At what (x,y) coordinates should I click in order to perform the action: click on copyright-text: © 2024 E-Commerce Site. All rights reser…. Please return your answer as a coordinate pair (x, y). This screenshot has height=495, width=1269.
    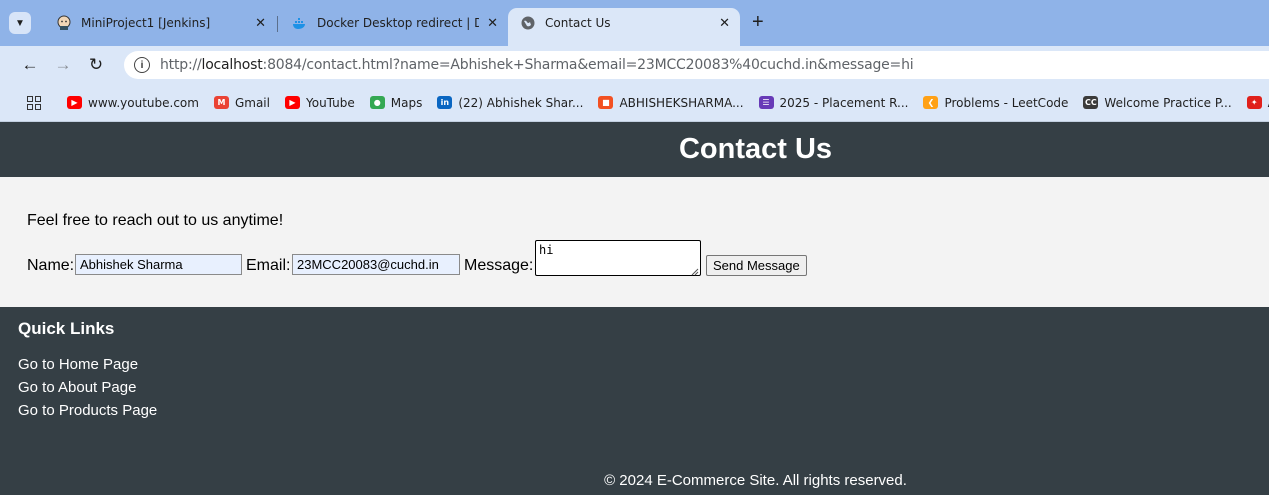
    Looking at the image, I should click on (755, 480).